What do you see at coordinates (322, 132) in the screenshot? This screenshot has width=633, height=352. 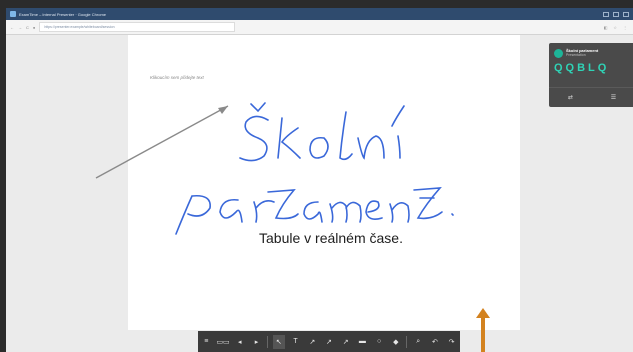 I see `handwriting-skolni` at bounding box center [322, 132].